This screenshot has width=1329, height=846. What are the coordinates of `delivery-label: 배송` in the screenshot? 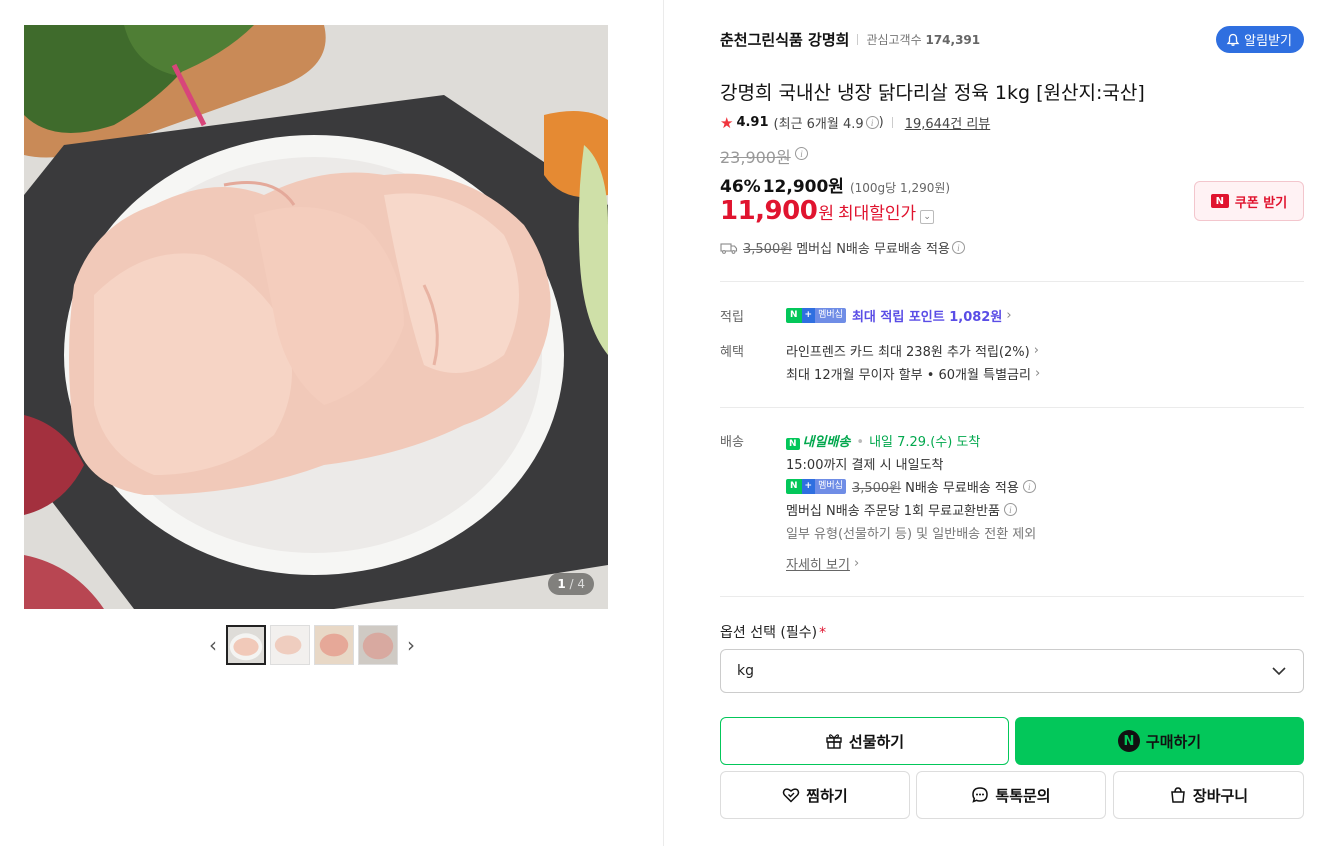 It's located at (732, 442).